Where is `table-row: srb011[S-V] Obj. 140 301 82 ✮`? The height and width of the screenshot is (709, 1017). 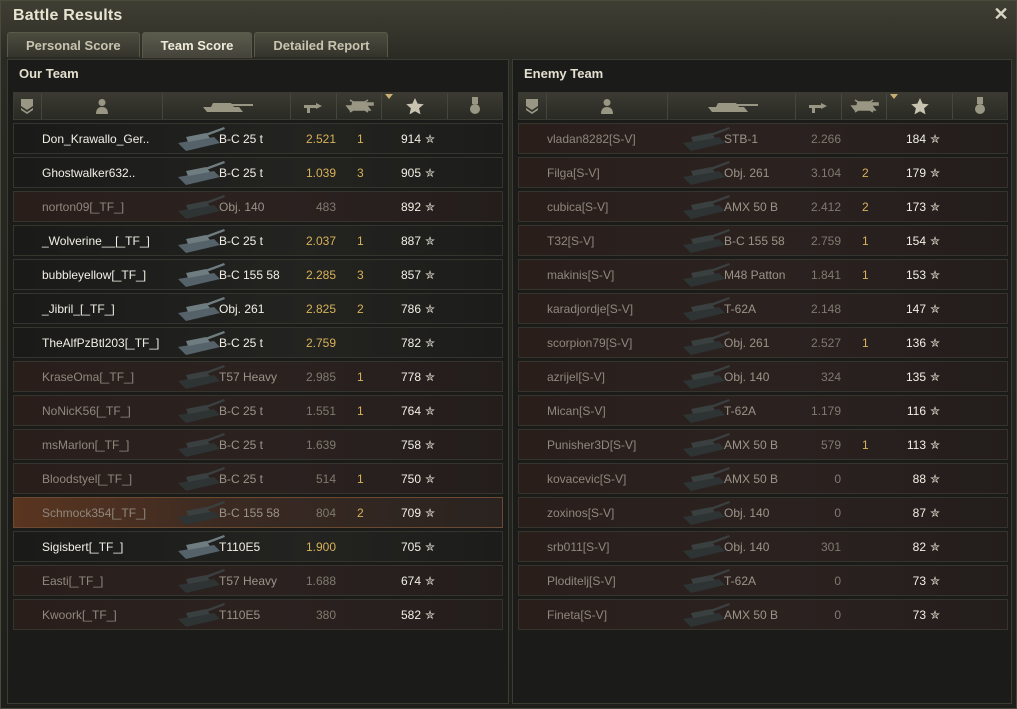 table-row: srb011[S-V] Obj. 140 301 82 ✮ is located at coordinates (763, 546).